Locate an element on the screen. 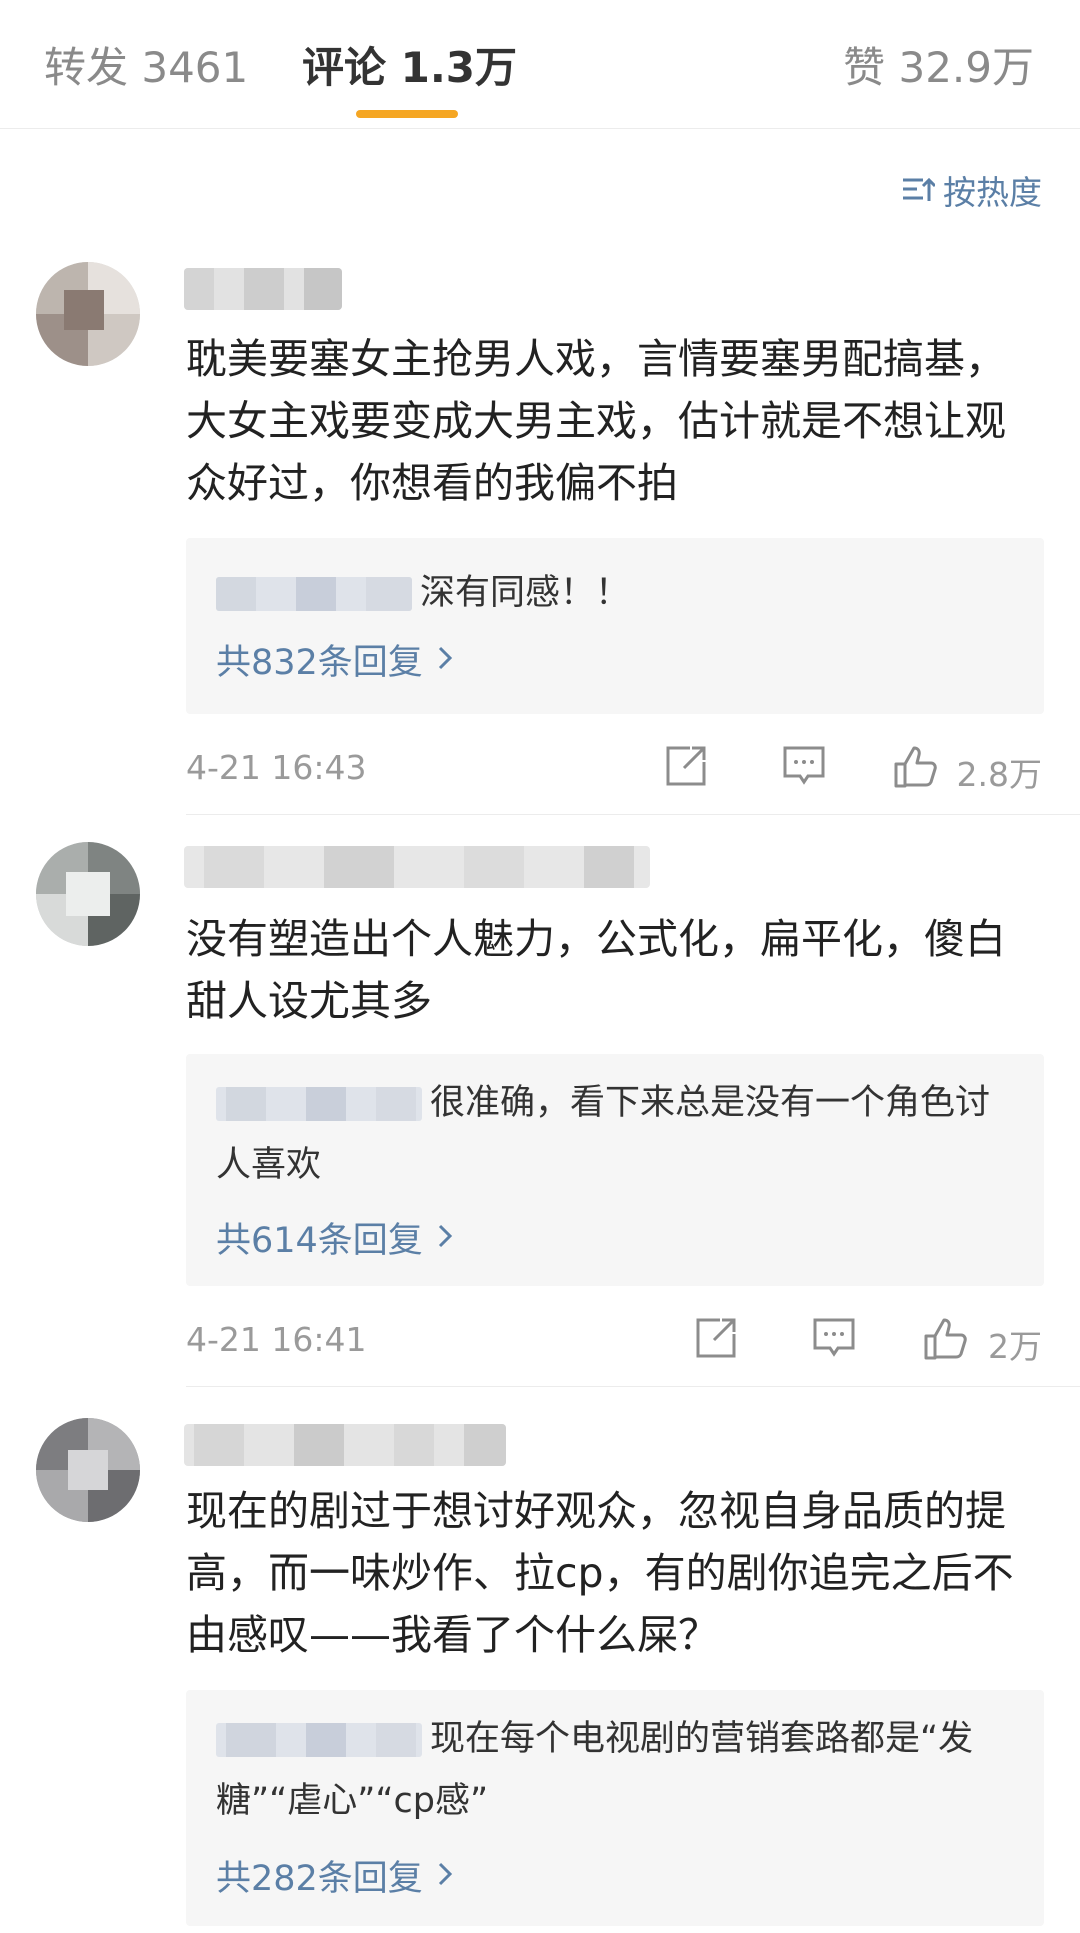 The image size is (1080, 1933). view-replies-link: 共832条回复 is located at coordinates (334, 659).